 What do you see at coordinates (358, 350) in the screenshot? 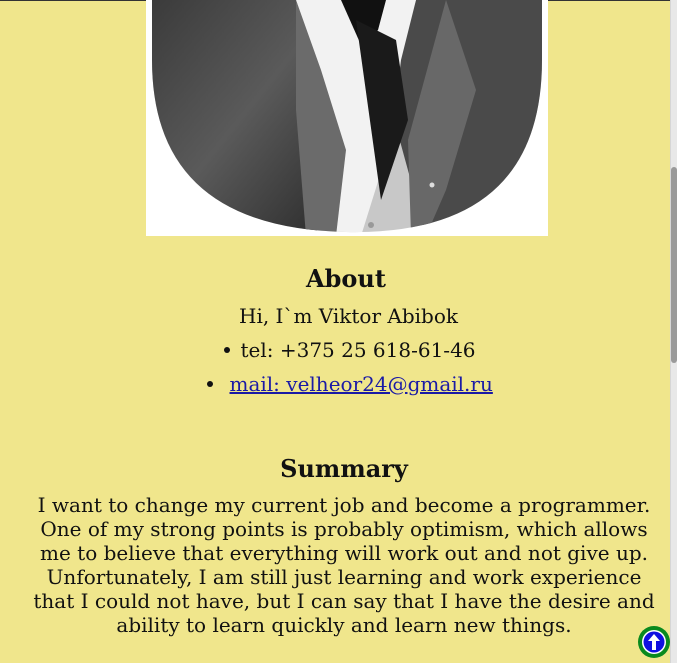
I see `phone-text: tel: +375 25 618-61-46` at bounding box center [358, 350].